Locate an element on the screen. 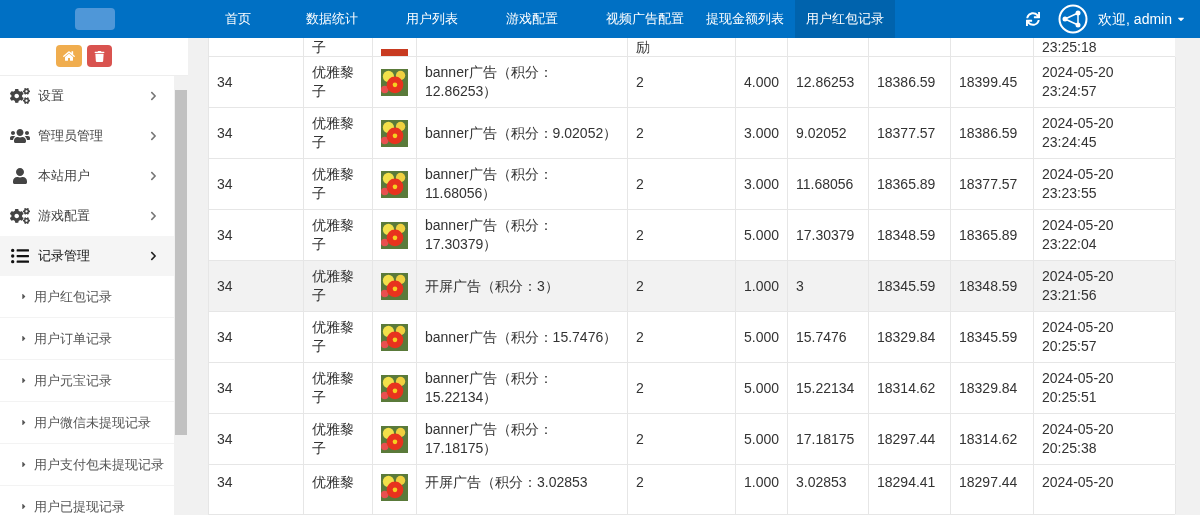  nav-tab: 数据统计 is located at coordinates (332, 19).